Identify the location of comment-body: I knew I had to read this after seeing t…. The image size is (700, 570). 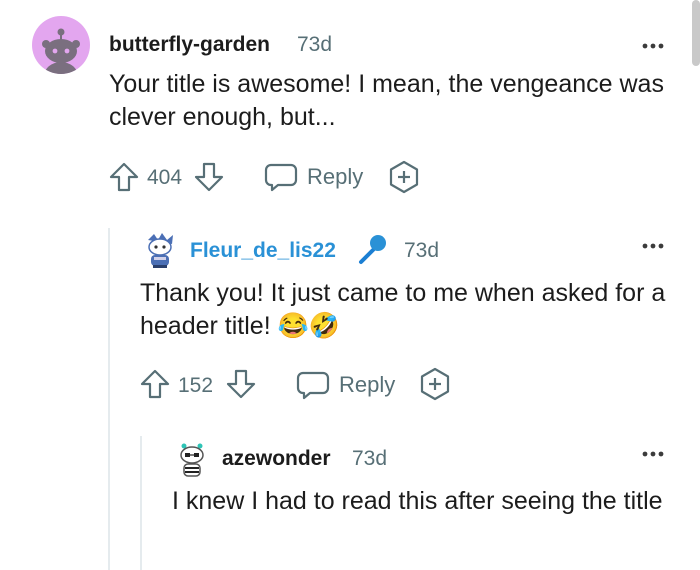
(417, 501).